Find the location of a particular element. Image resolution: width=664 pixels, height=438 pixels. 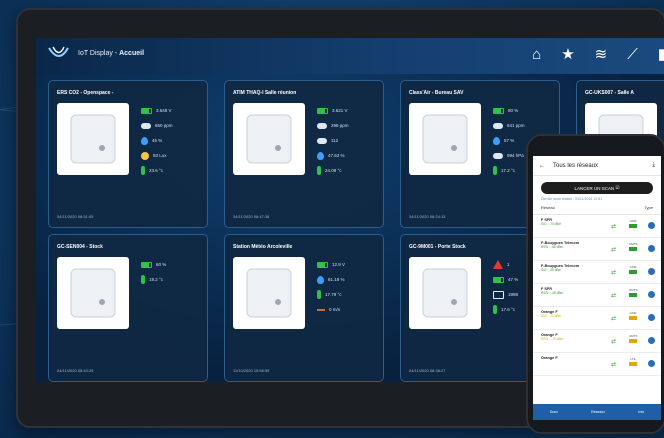

metric-value: 17.6 °c is located at coordinates (508, 309).